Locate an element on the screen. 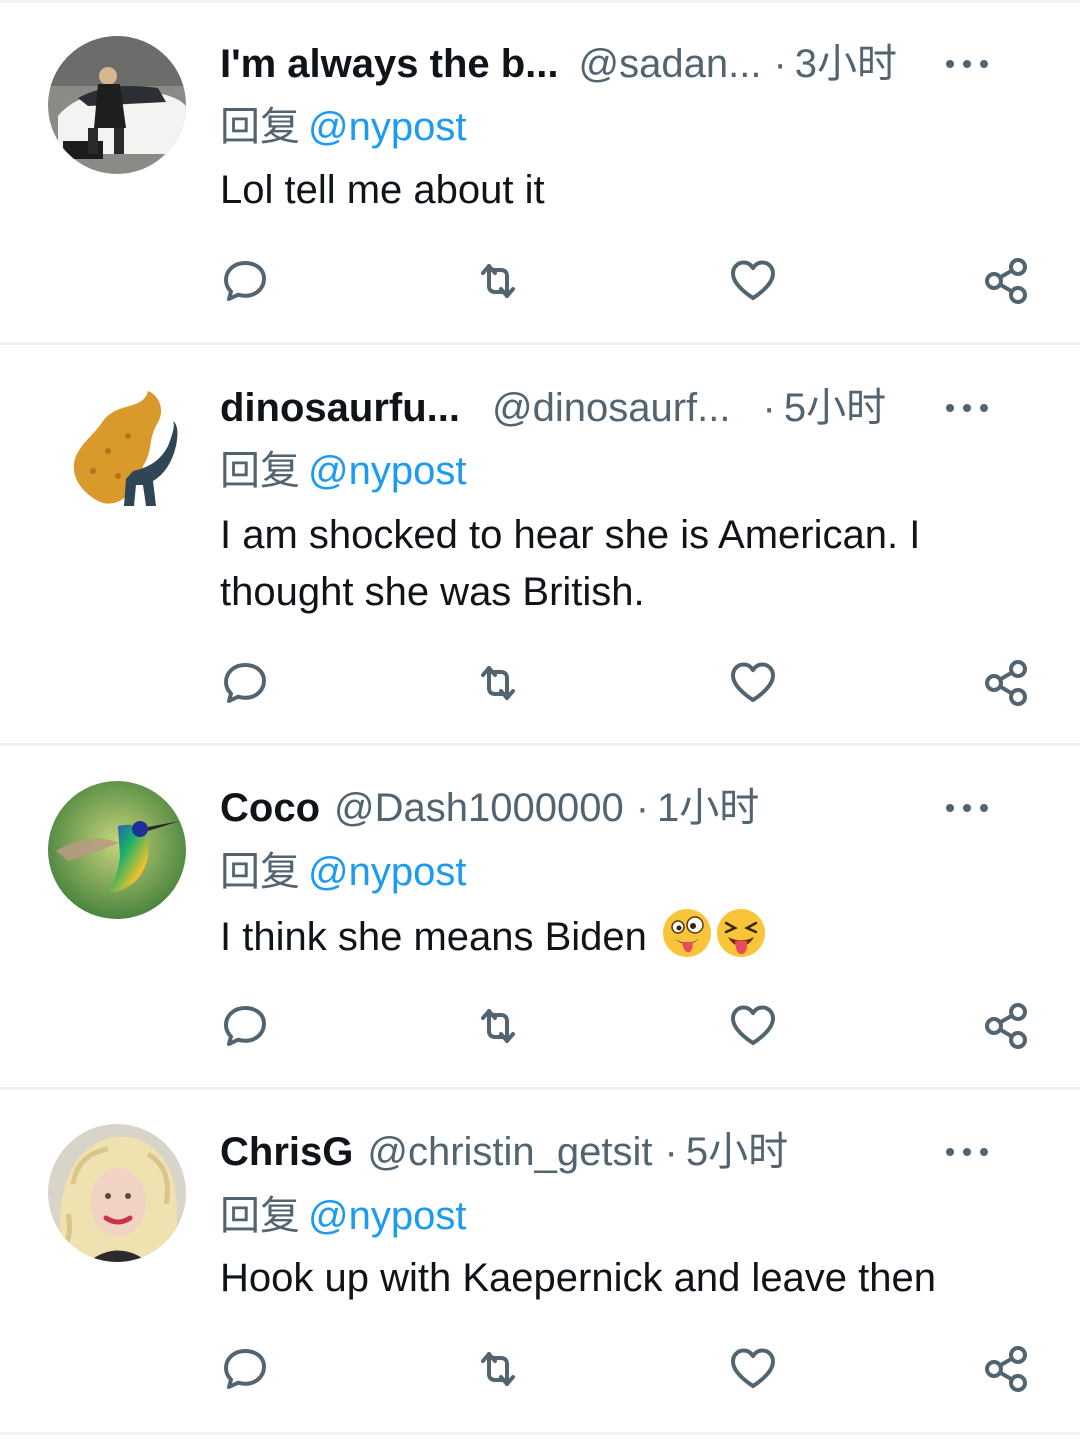  divider is located at coordinates (540, 1433).